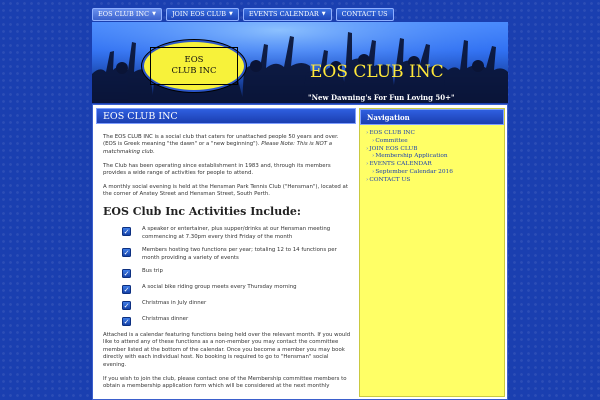 Image resolution: width=600 pixels, height=400 pixels. What do you see at coordinates (194, 60) in the screenshot?
I see `logo-line-1: EOS` at bounding box center [194, 60].